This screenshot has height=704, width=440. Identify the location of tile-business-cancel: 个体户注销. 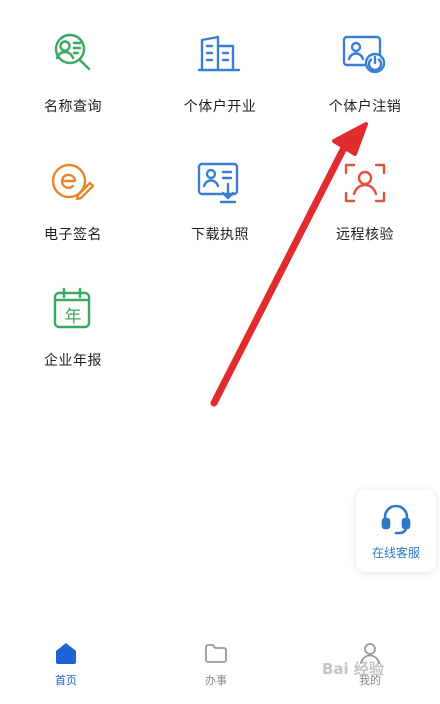
(365, 57).